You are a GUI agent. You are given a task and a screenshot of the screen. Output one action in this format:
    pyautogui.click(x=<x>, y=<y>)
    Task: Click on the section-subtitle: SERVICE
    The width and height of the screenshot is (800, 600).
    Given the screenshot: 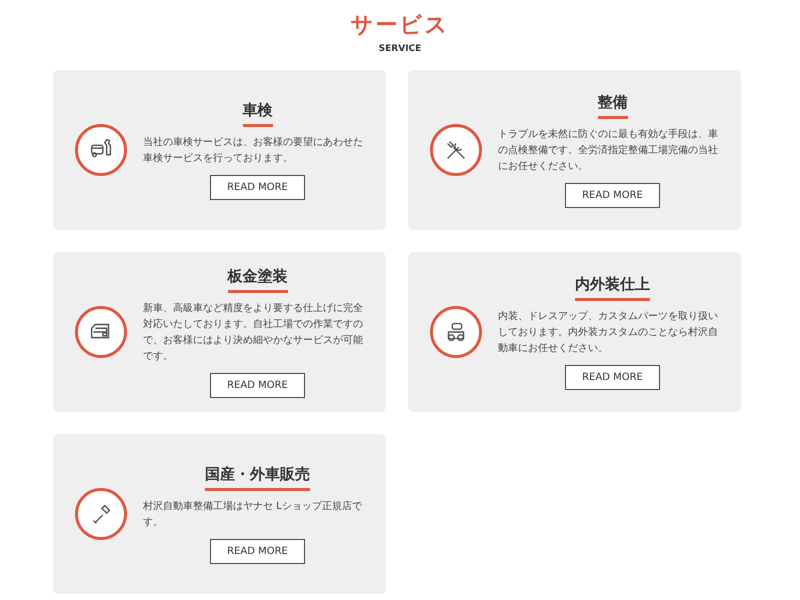 What is the action you would take?
    pyautogui.click(x=400, y=49)
    